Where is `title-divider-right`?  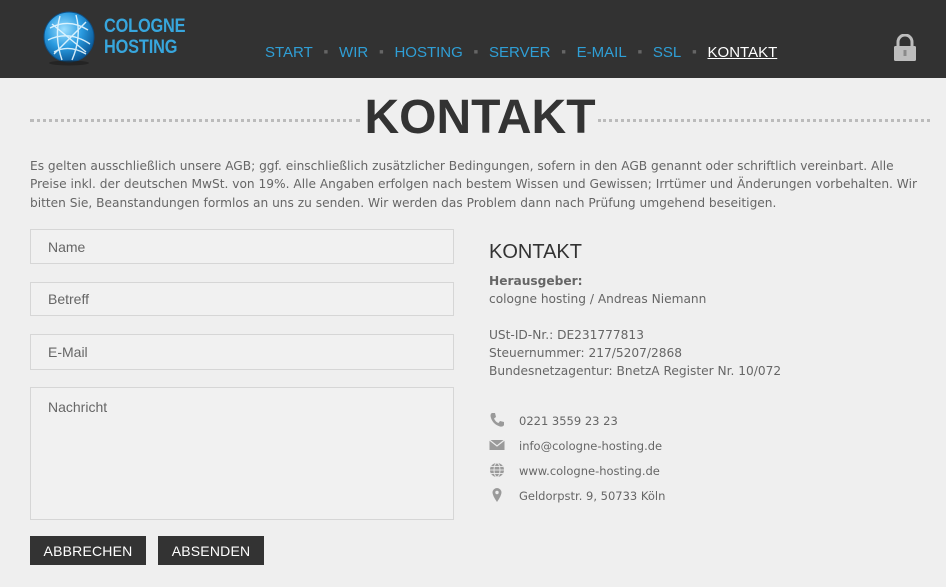 title-divider-right is located at coordinates (764, 120).